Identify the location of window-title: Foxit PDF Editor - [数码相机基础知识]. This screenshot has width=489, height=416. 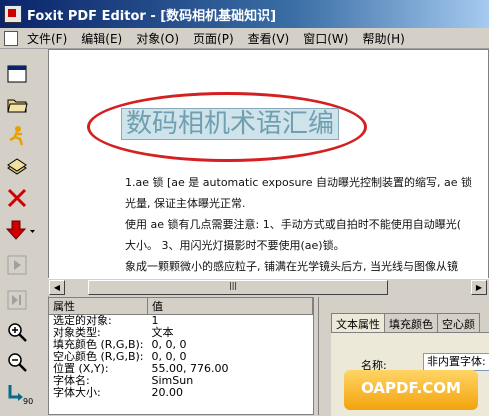
(152, 16).